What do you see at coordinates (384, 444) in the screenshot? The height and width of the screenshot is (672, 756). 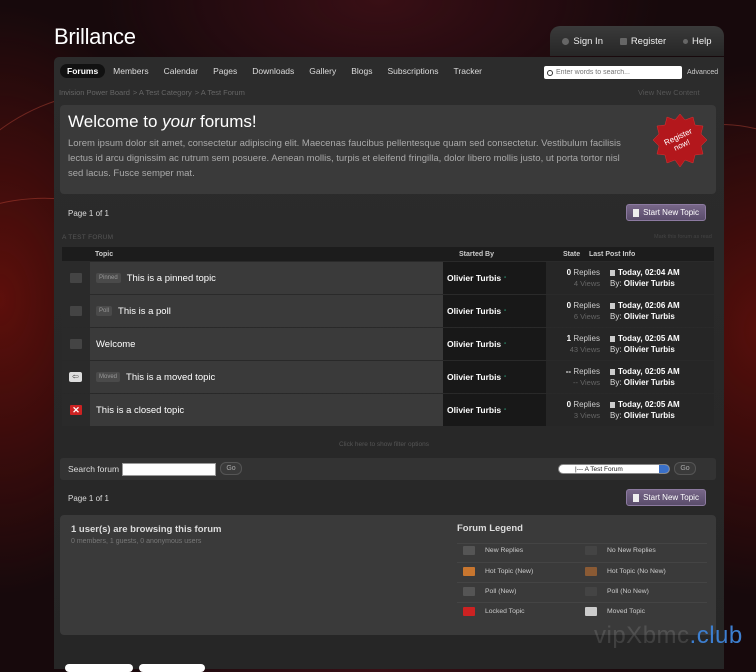 I see `filter-options-link: Click here to show filter options` at bounding box center [384, 444].